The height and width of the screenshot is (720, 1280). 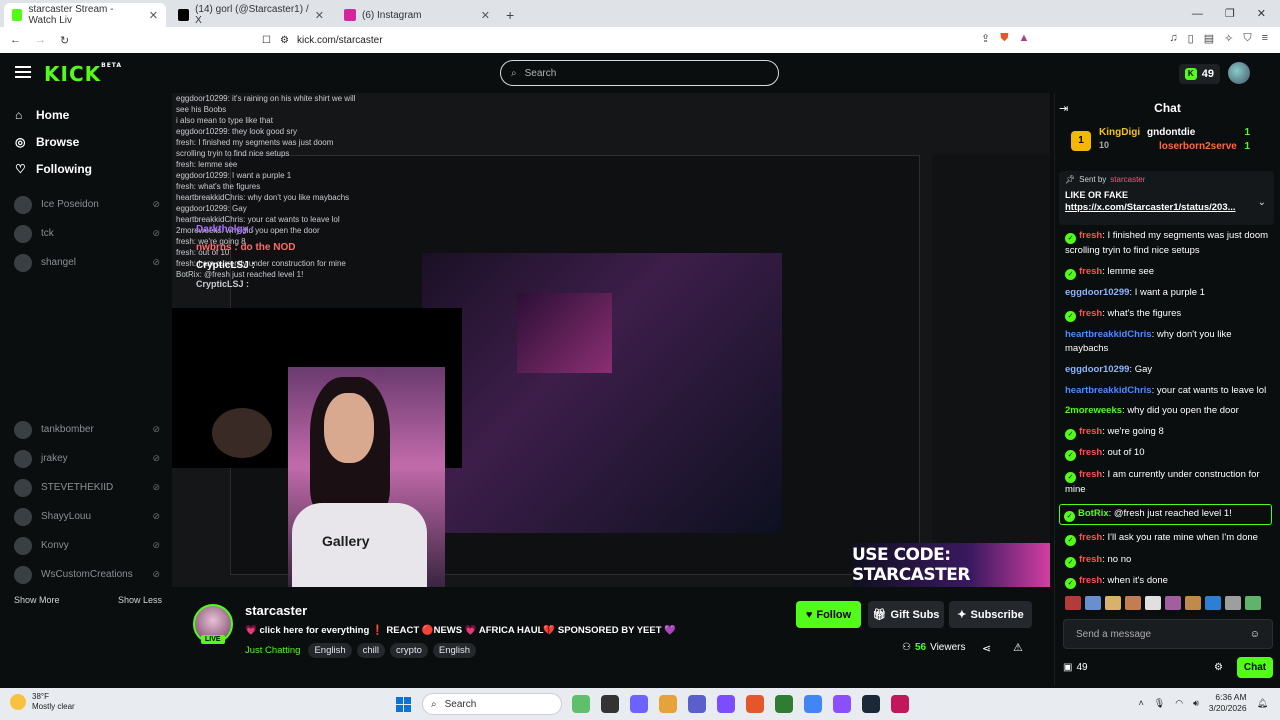 What do you see at coordinates (1265, 38) in the screenshot?
I see `menu-icon: ≡` at bounding box center [1265, 38].